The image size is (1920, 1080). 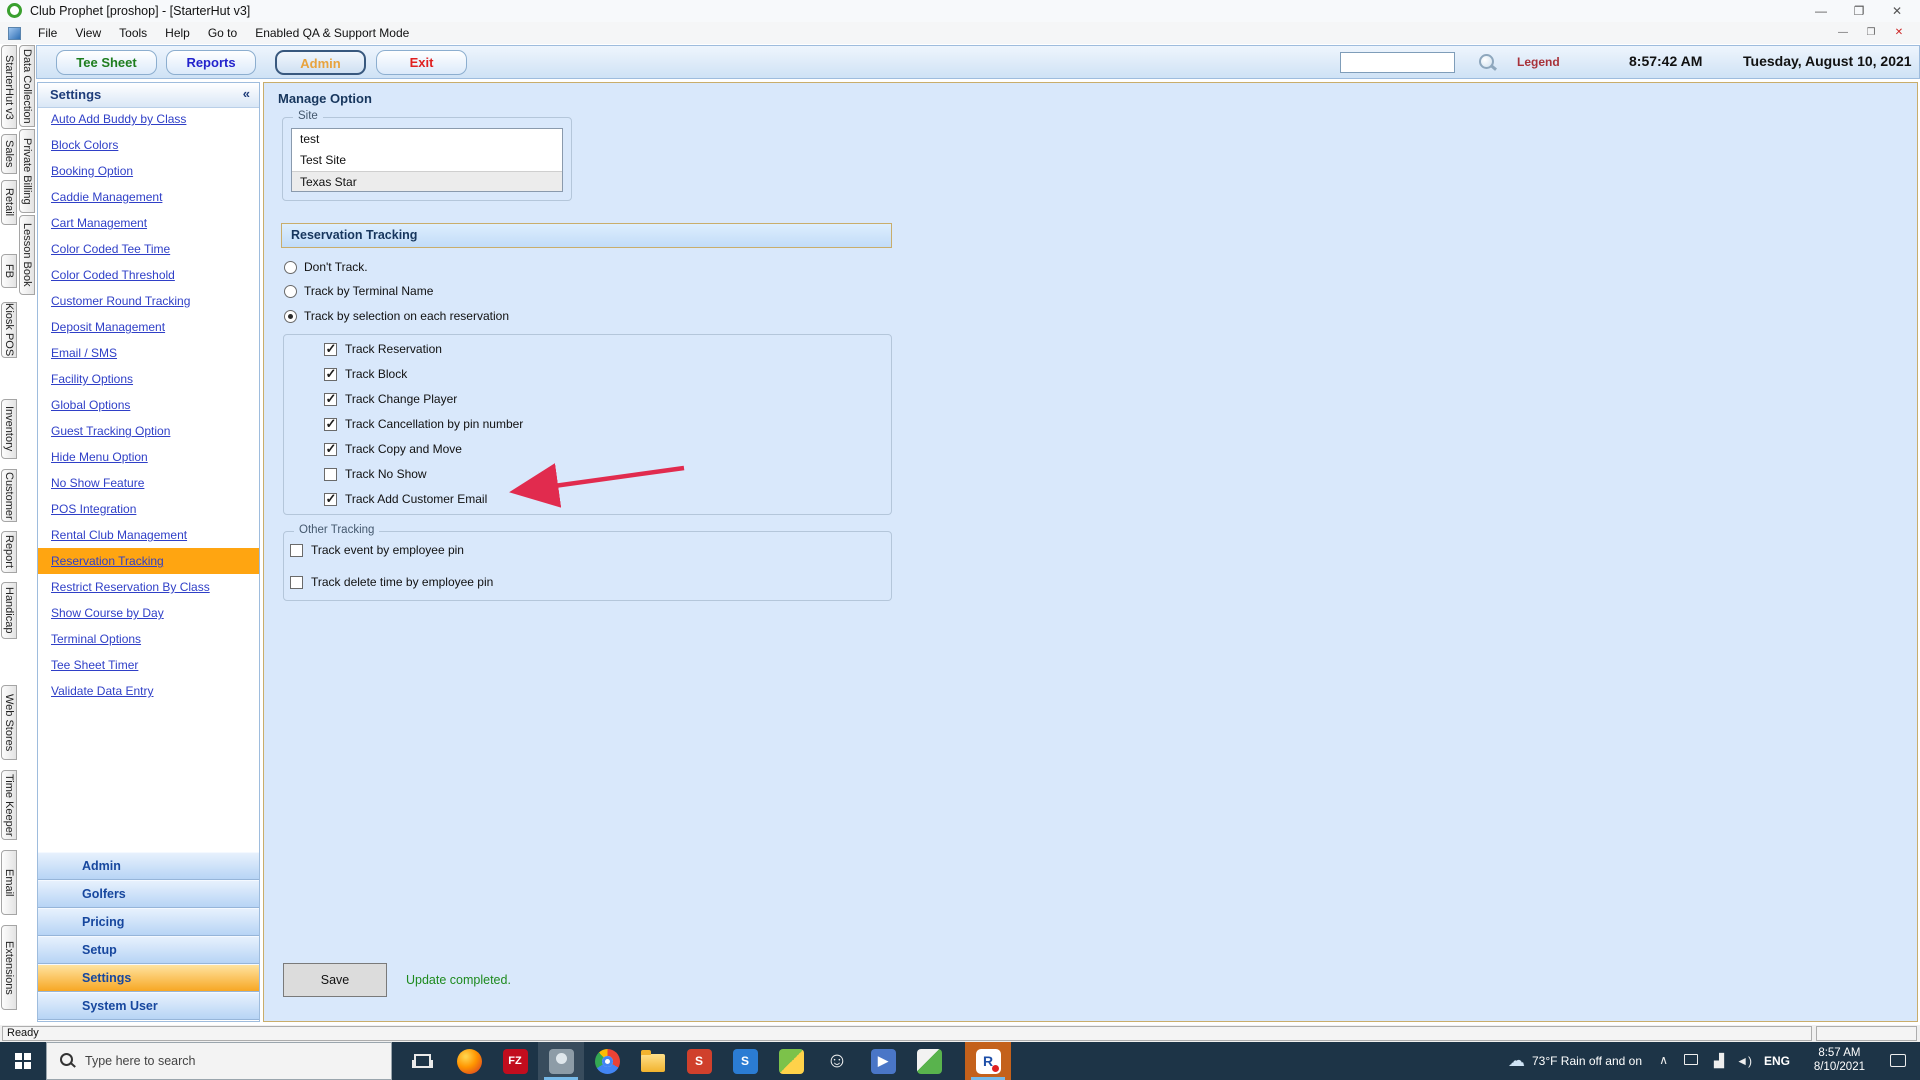 What do you see at coordinates (391, 582) in the screenshot?
I see `checkbox-track-delete-time-by-employee-pin: Track delete time by employee pin` at bounding box center [391, 582].